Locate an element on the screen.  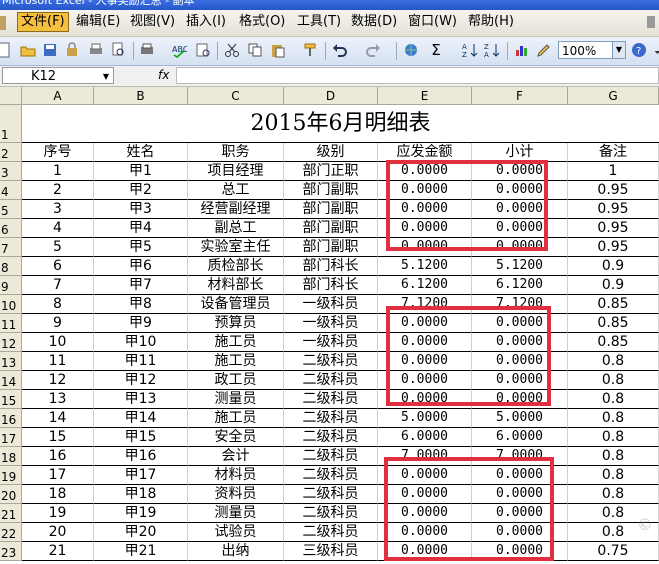
table-cell: 甲13 is located at coordinates (141, 399).